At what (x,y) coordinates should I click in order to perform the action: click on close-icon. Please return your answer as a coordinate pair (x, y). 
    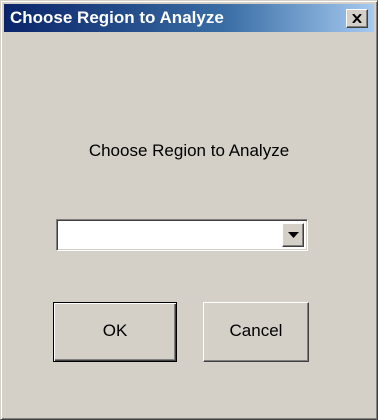
    Looking at the image, I should click on (357, 18).